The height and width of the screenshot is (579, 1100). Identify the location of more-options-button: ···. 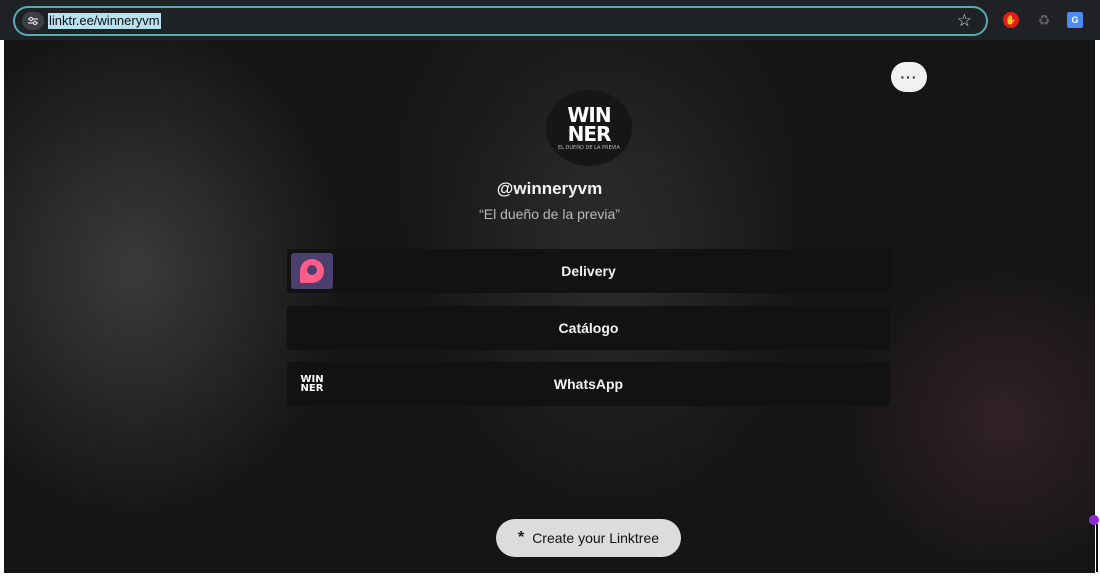
(909, 77).